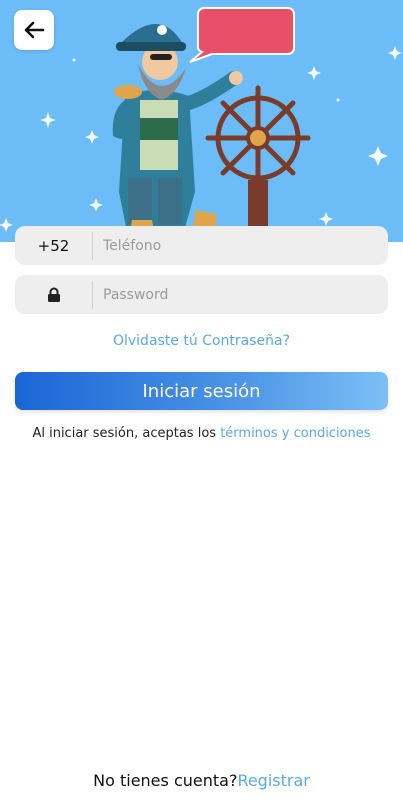 This screenshot has width=403, height=800. I want to click on terms-text: Al iniciar sesión, aceptas los, so click(126, 433).